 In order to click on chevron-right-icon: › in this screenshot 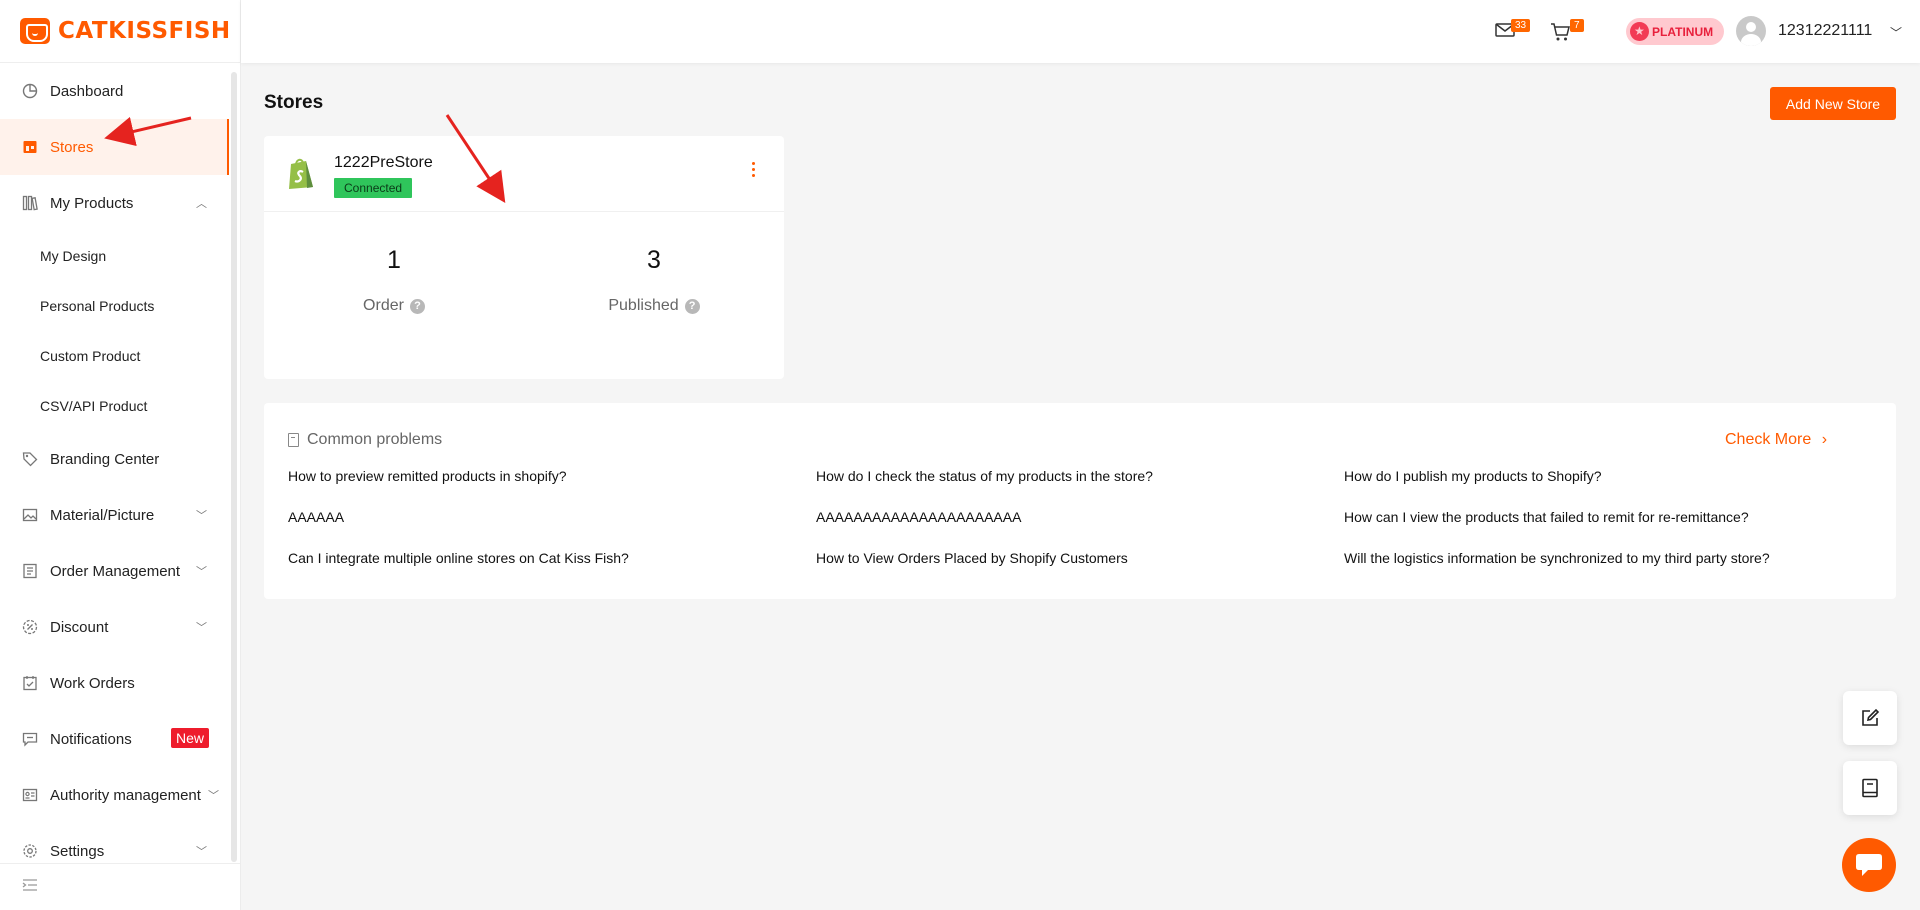, I will do `click(1824, 439)`.